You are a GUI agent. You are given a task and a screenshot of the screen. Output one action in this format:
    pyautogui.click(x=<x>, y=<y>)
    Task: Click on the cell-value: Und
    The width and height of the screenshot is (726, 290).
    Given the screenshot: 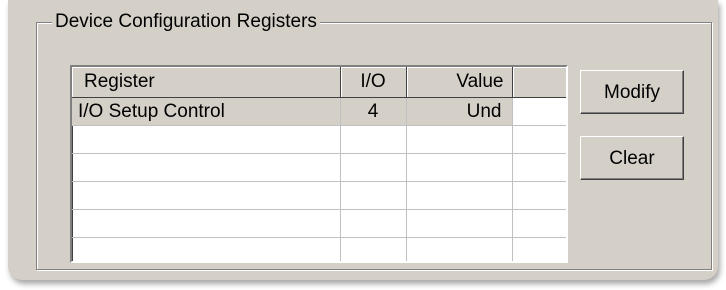 What is the action you would take?
    pyautogui.click(x=459, y=111)
    